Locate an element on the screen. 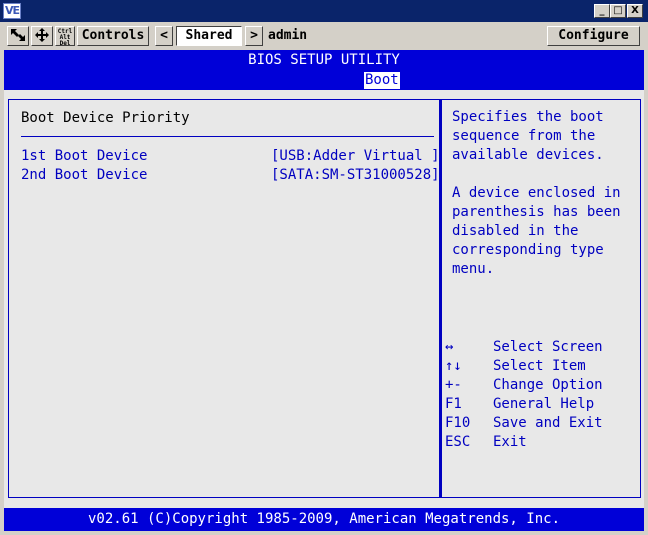 The height and width of the screenshot is (535, 648). key-hint-key: ESC is located at coordinates (458, 442).